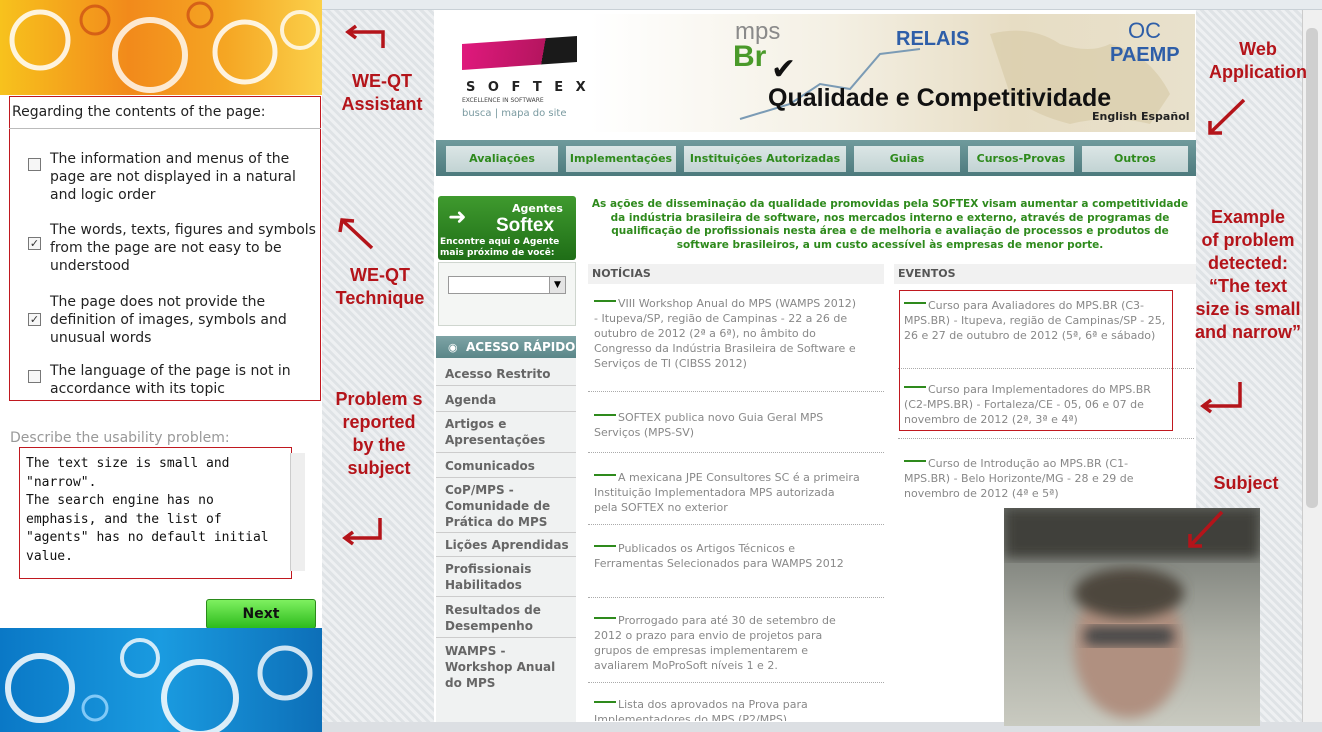 The width and height of the screenshot is (1322, 732). Describe the element at coordinates (380, 286) in the screenshot. I see `annotation-we-qt-technique: WE-QT Technique` at that location.